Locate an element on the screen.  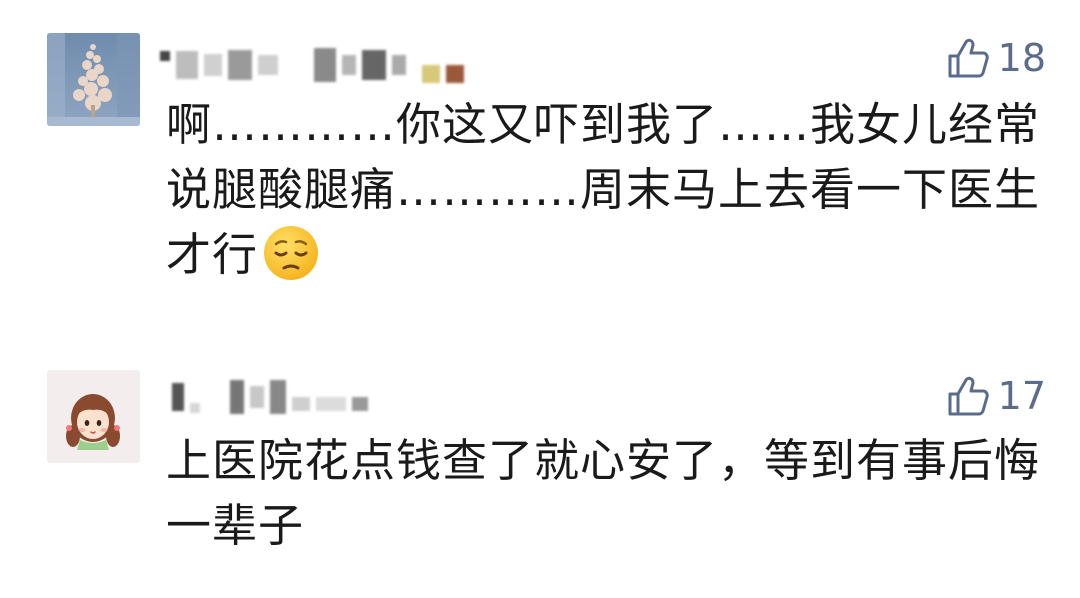
cartoon-girl-avatar is located at coordinates (93, 416).